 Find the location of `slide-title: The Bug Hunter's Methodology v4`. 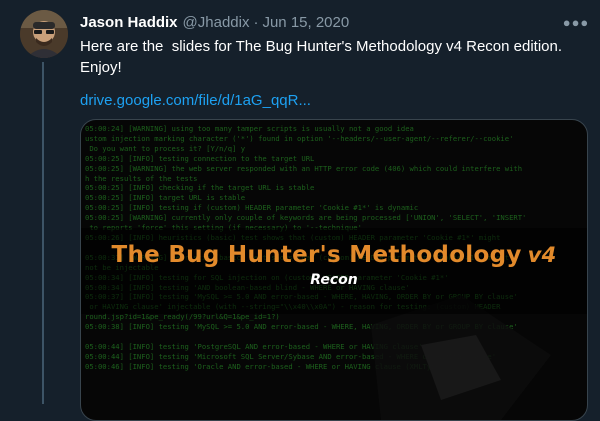

slide-title: The Bug Hunter's Methodology v4 is located at coordinates (334, 255).